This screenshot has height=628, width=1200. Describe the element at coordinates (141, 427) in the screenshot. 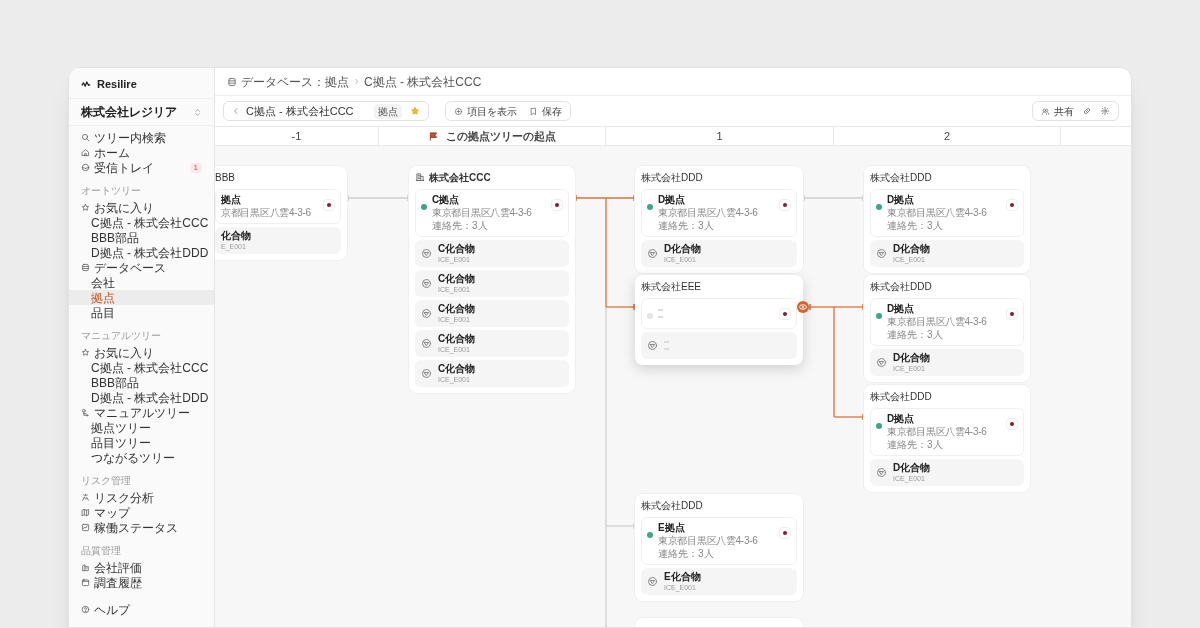

I see `sidebar-item: 拠点ツリー` at that location.